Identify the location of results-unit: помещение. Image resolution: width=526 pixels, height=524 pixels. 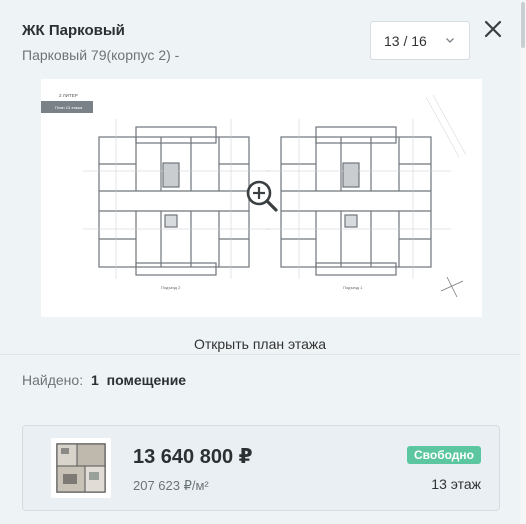
(146, 380).